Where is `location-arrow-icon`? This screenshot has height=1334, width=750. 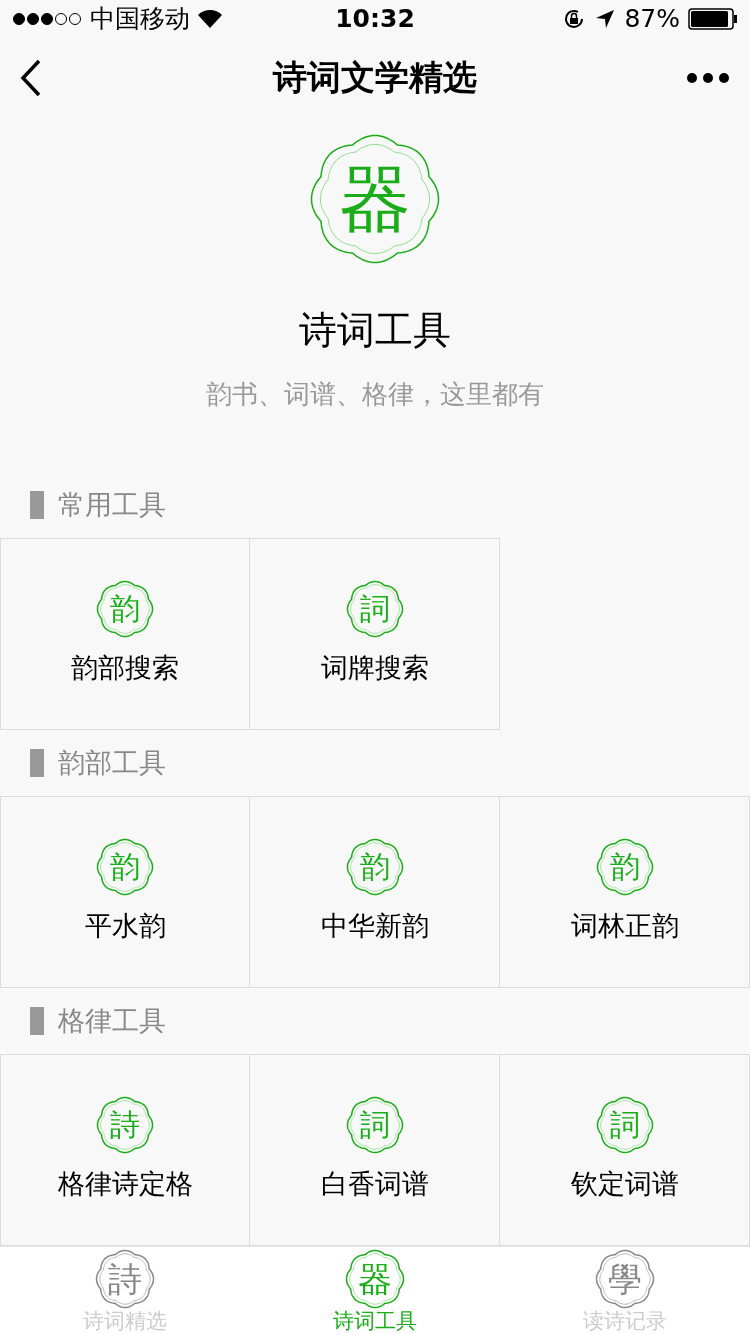
location-arrow-icon is located at coordinates (605, 18).